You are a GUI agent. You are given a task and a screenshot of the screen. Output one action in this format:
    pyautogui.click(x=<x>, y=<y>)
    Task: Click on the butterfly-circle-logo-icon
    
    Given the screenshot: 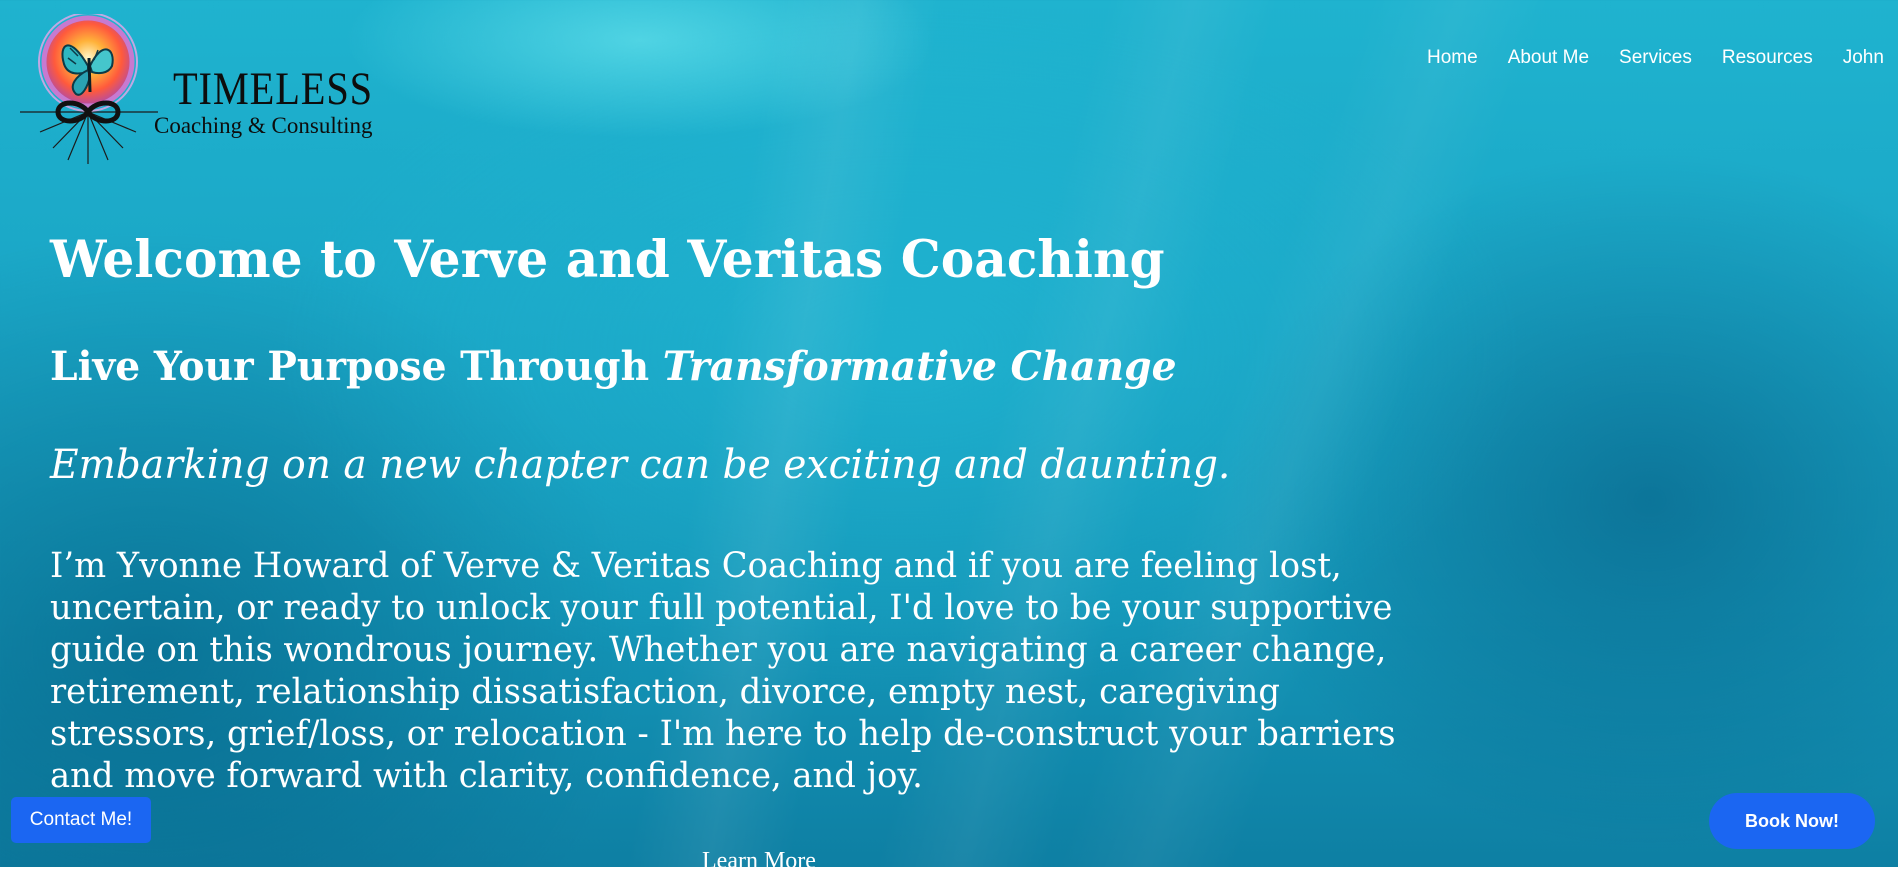 What is the action you would take?
    pyautogui.click(x=89, y=89)
    